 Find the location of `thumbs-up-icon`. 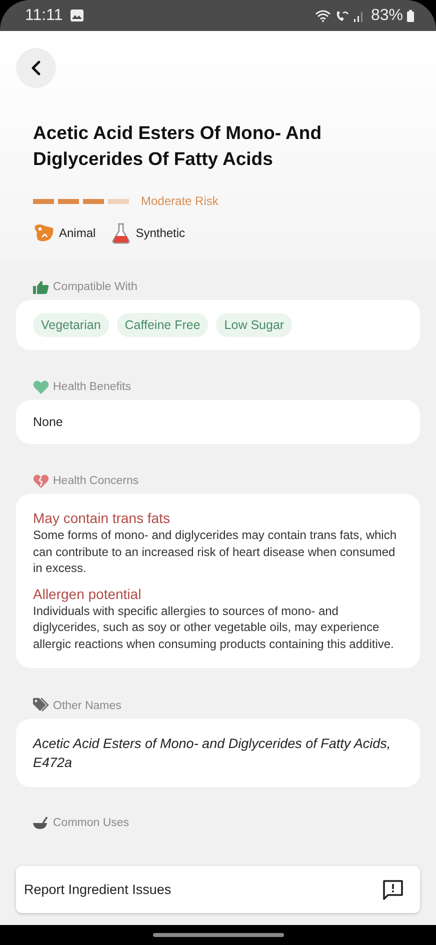

thumbs-up-icon is located at coordinates (41, 287).